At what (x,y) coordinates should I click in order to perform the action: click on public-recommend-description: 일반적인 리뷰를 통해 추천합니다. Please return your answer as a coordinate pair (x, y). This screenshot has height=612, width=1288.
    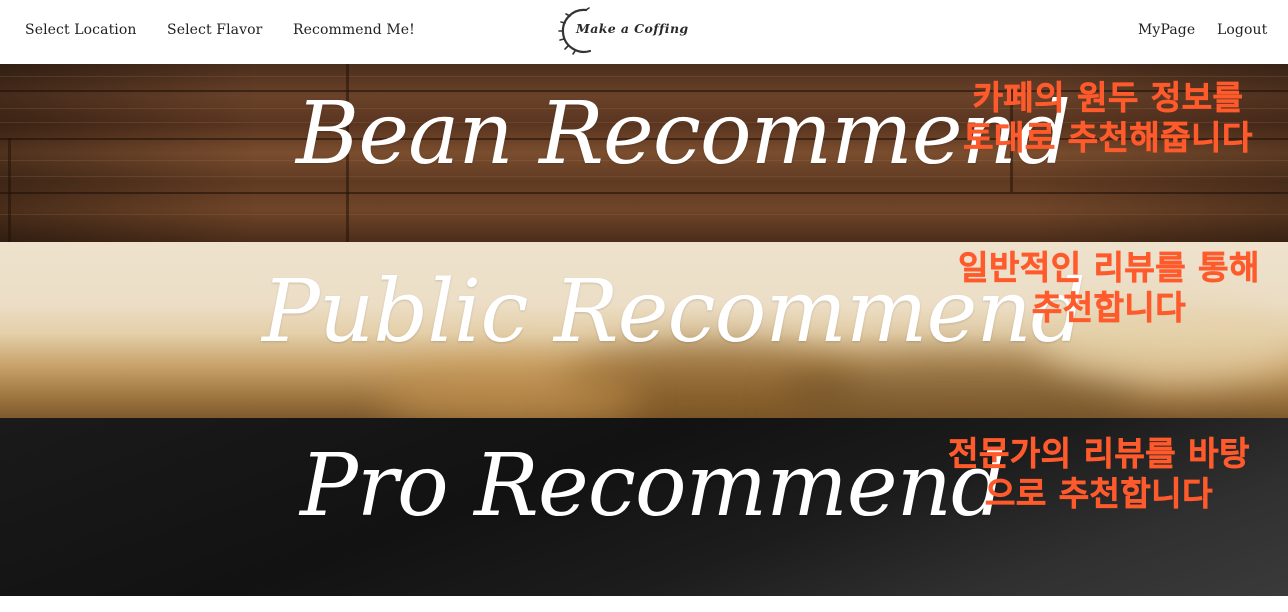
    Looking at the image, I should click on (1109, 288).